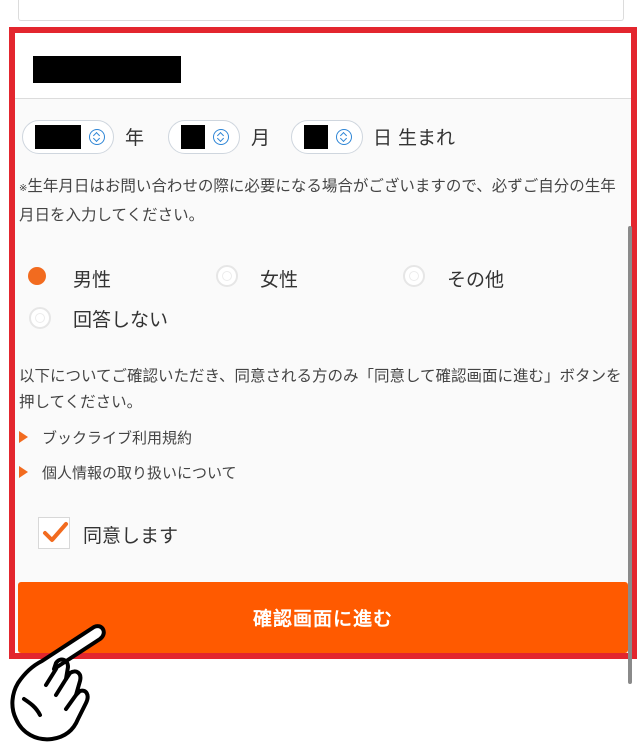 The image size is (640, 753). Describe the element at coordinates (193, 137) in the screenshot. I see `redacted-month` at that location.